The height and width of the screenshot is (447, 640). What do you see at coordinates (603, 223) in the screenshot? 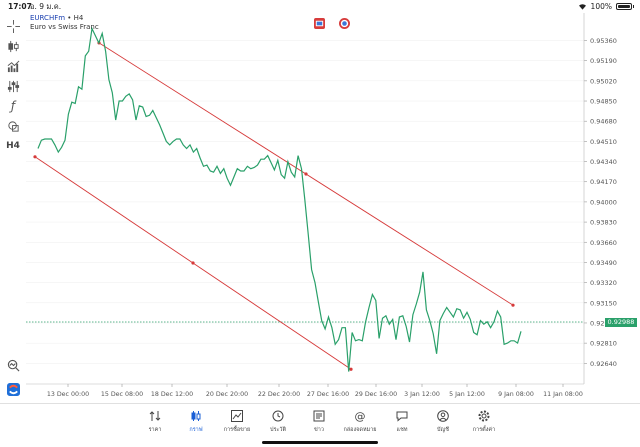
I see `y-tick-label: 0.93830` at bounding box center [603, 223].